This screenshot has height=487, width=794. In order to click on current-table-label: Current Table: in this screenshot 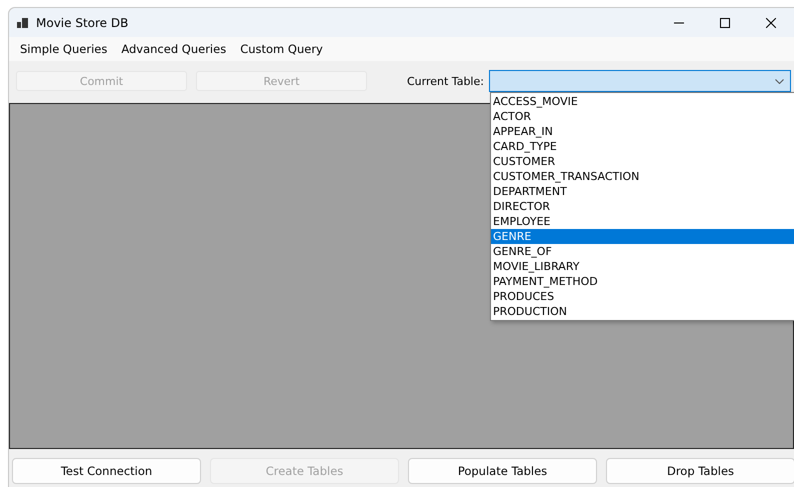, I will do `click(446, 81)`.